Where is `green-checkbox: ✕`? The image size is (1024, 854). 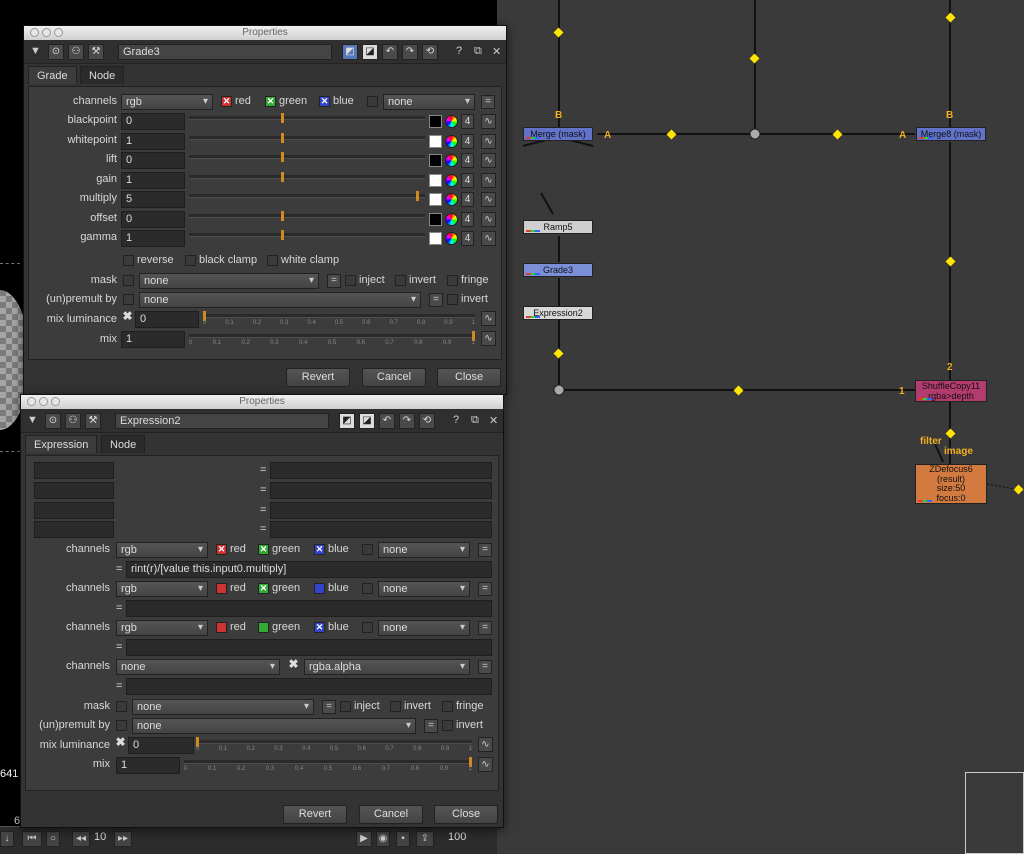 green-checkbox: ✕ is located at coordinates (270, 101).